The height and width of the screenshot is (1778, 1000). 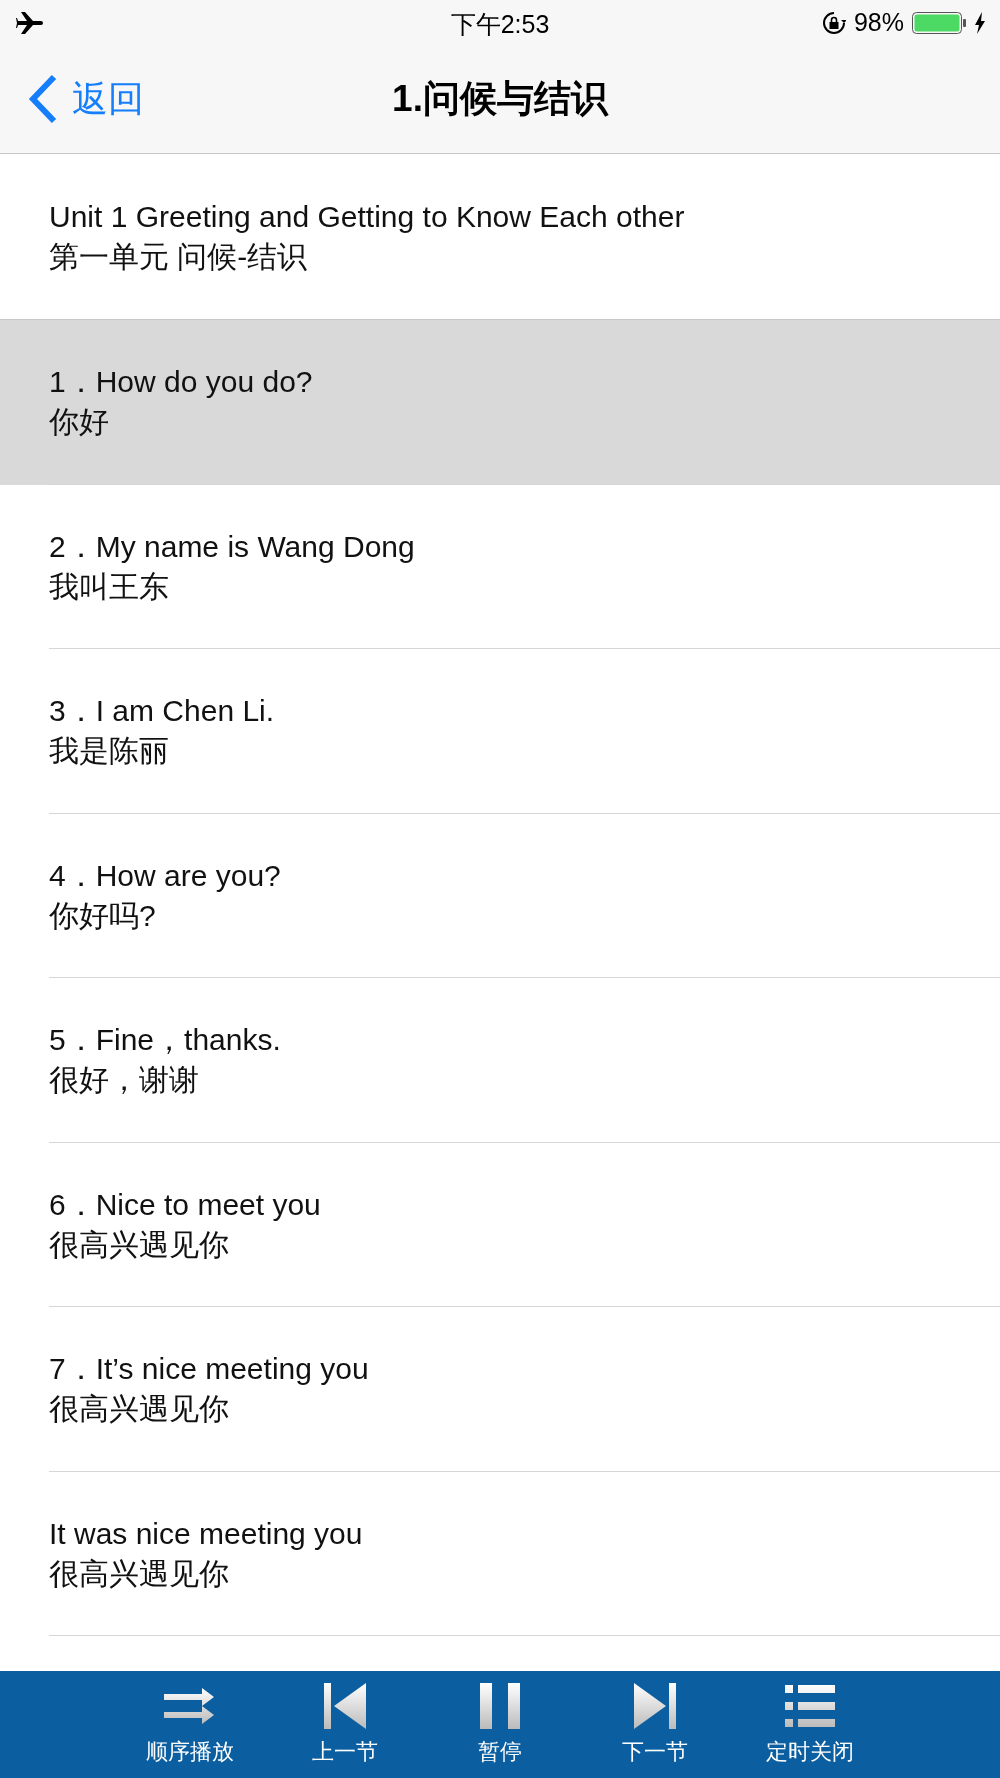 What do you see at coordinates (500, 1705) in the screenshot?
I see `pause-icon` at bounding box center [500, 1705].